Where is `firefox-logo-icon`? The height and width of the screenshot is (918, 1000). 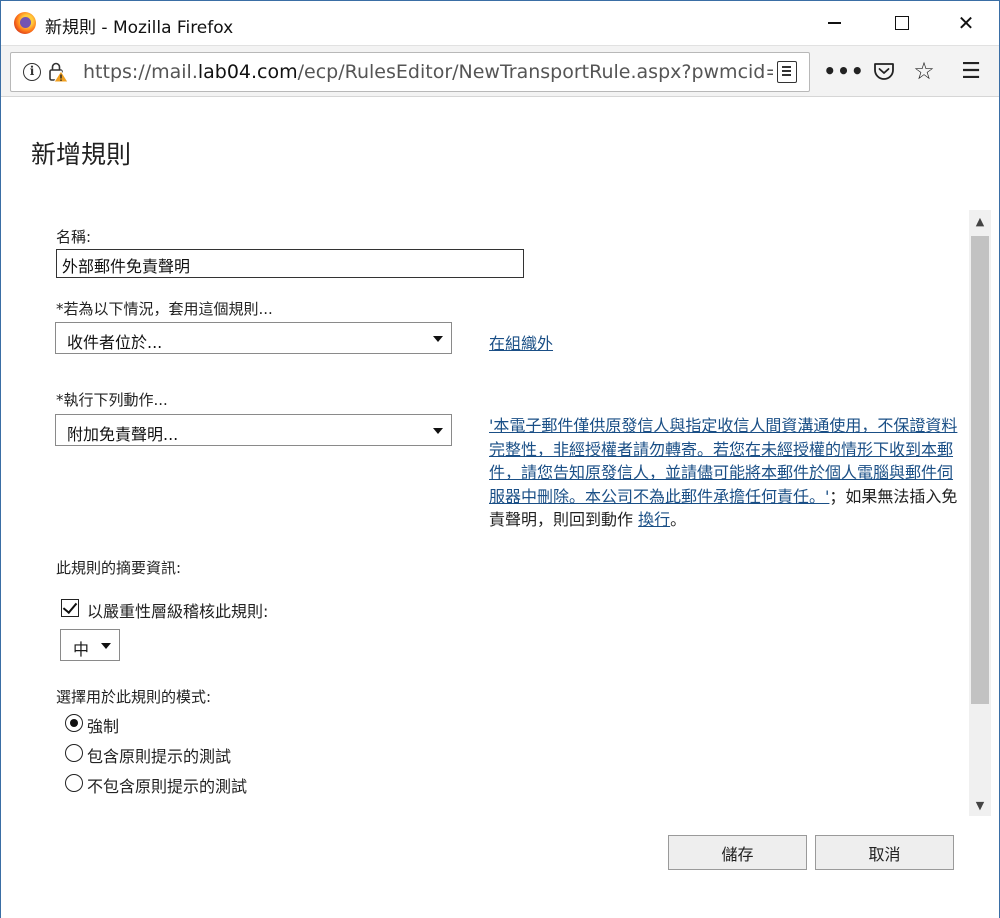 firefox-logo-icon is located at coordinates (25, 23).